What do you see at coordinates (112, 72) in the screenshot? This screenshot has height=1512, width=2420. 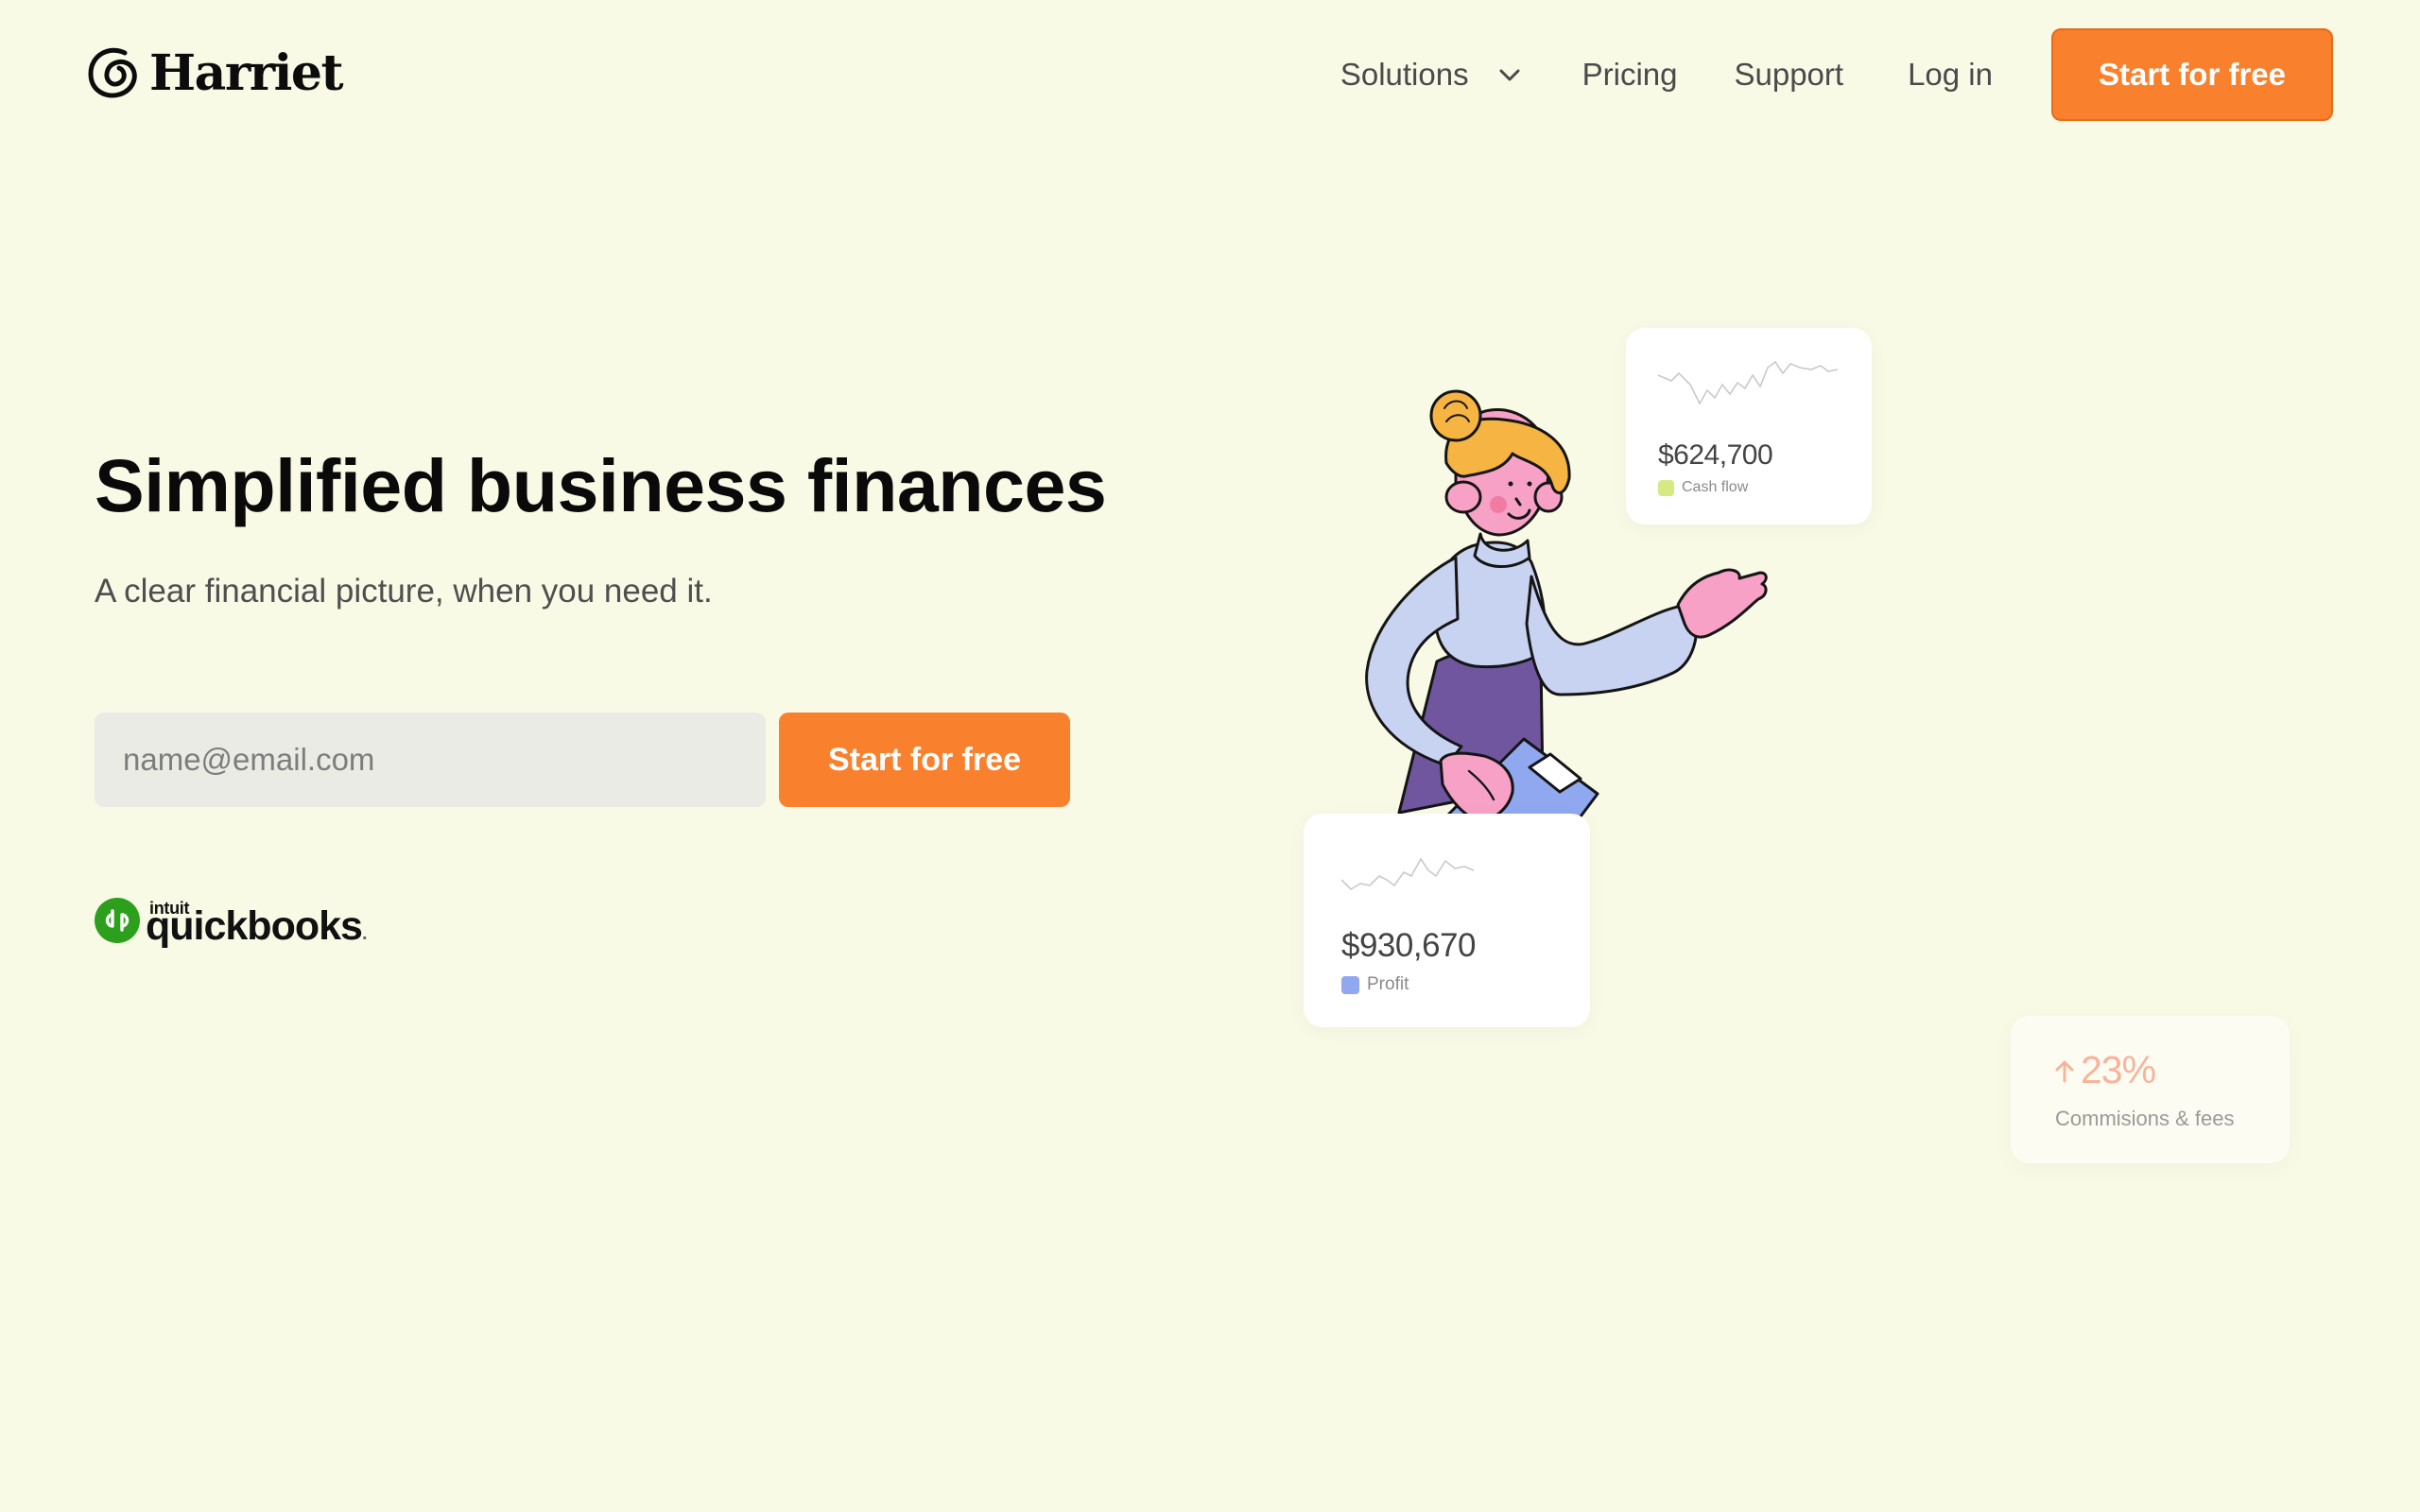 I see `harriet-logo-icon` at bounding box center [112, 72].